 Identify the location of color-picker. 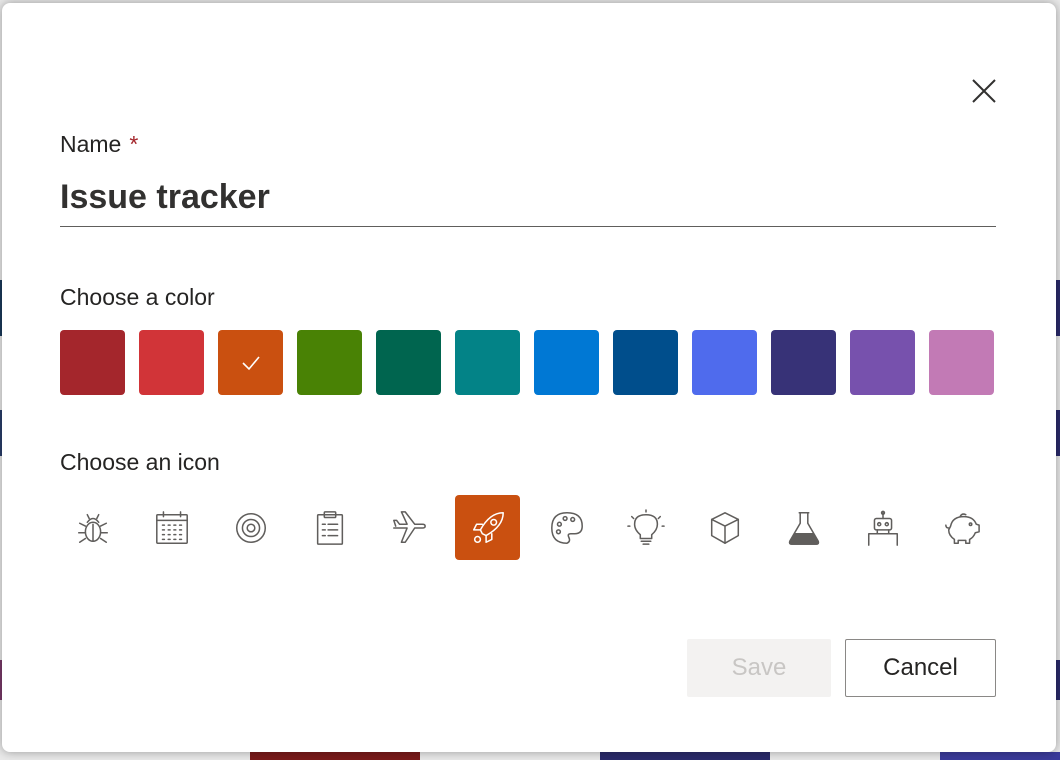
(527, 362).